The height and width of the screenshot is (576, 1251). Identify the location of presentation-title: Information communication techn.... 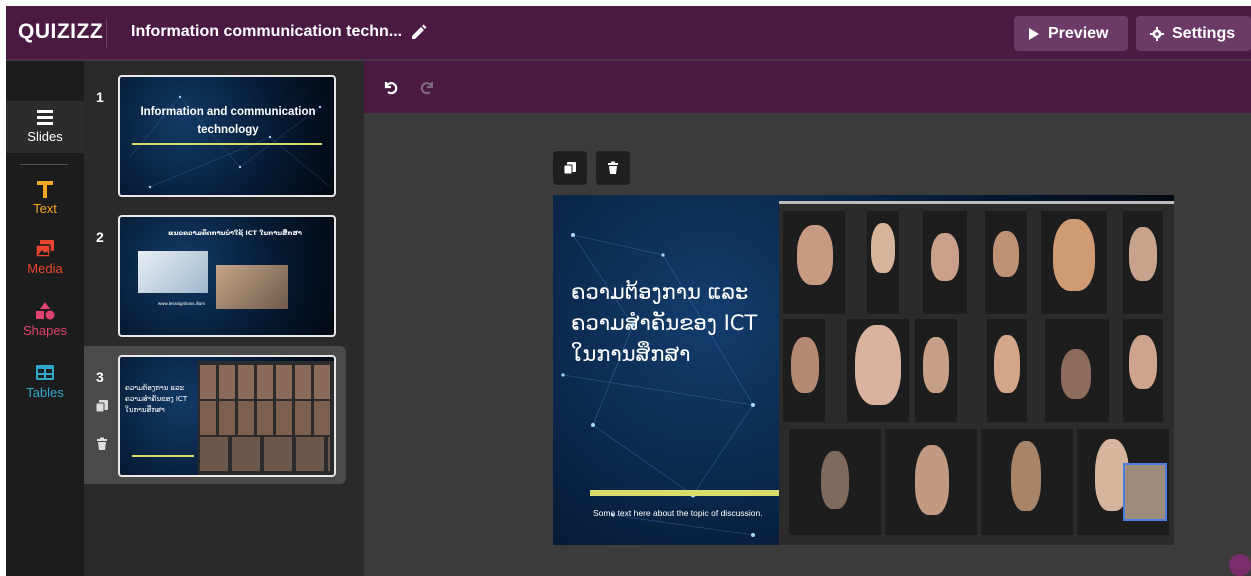
(266, 32).